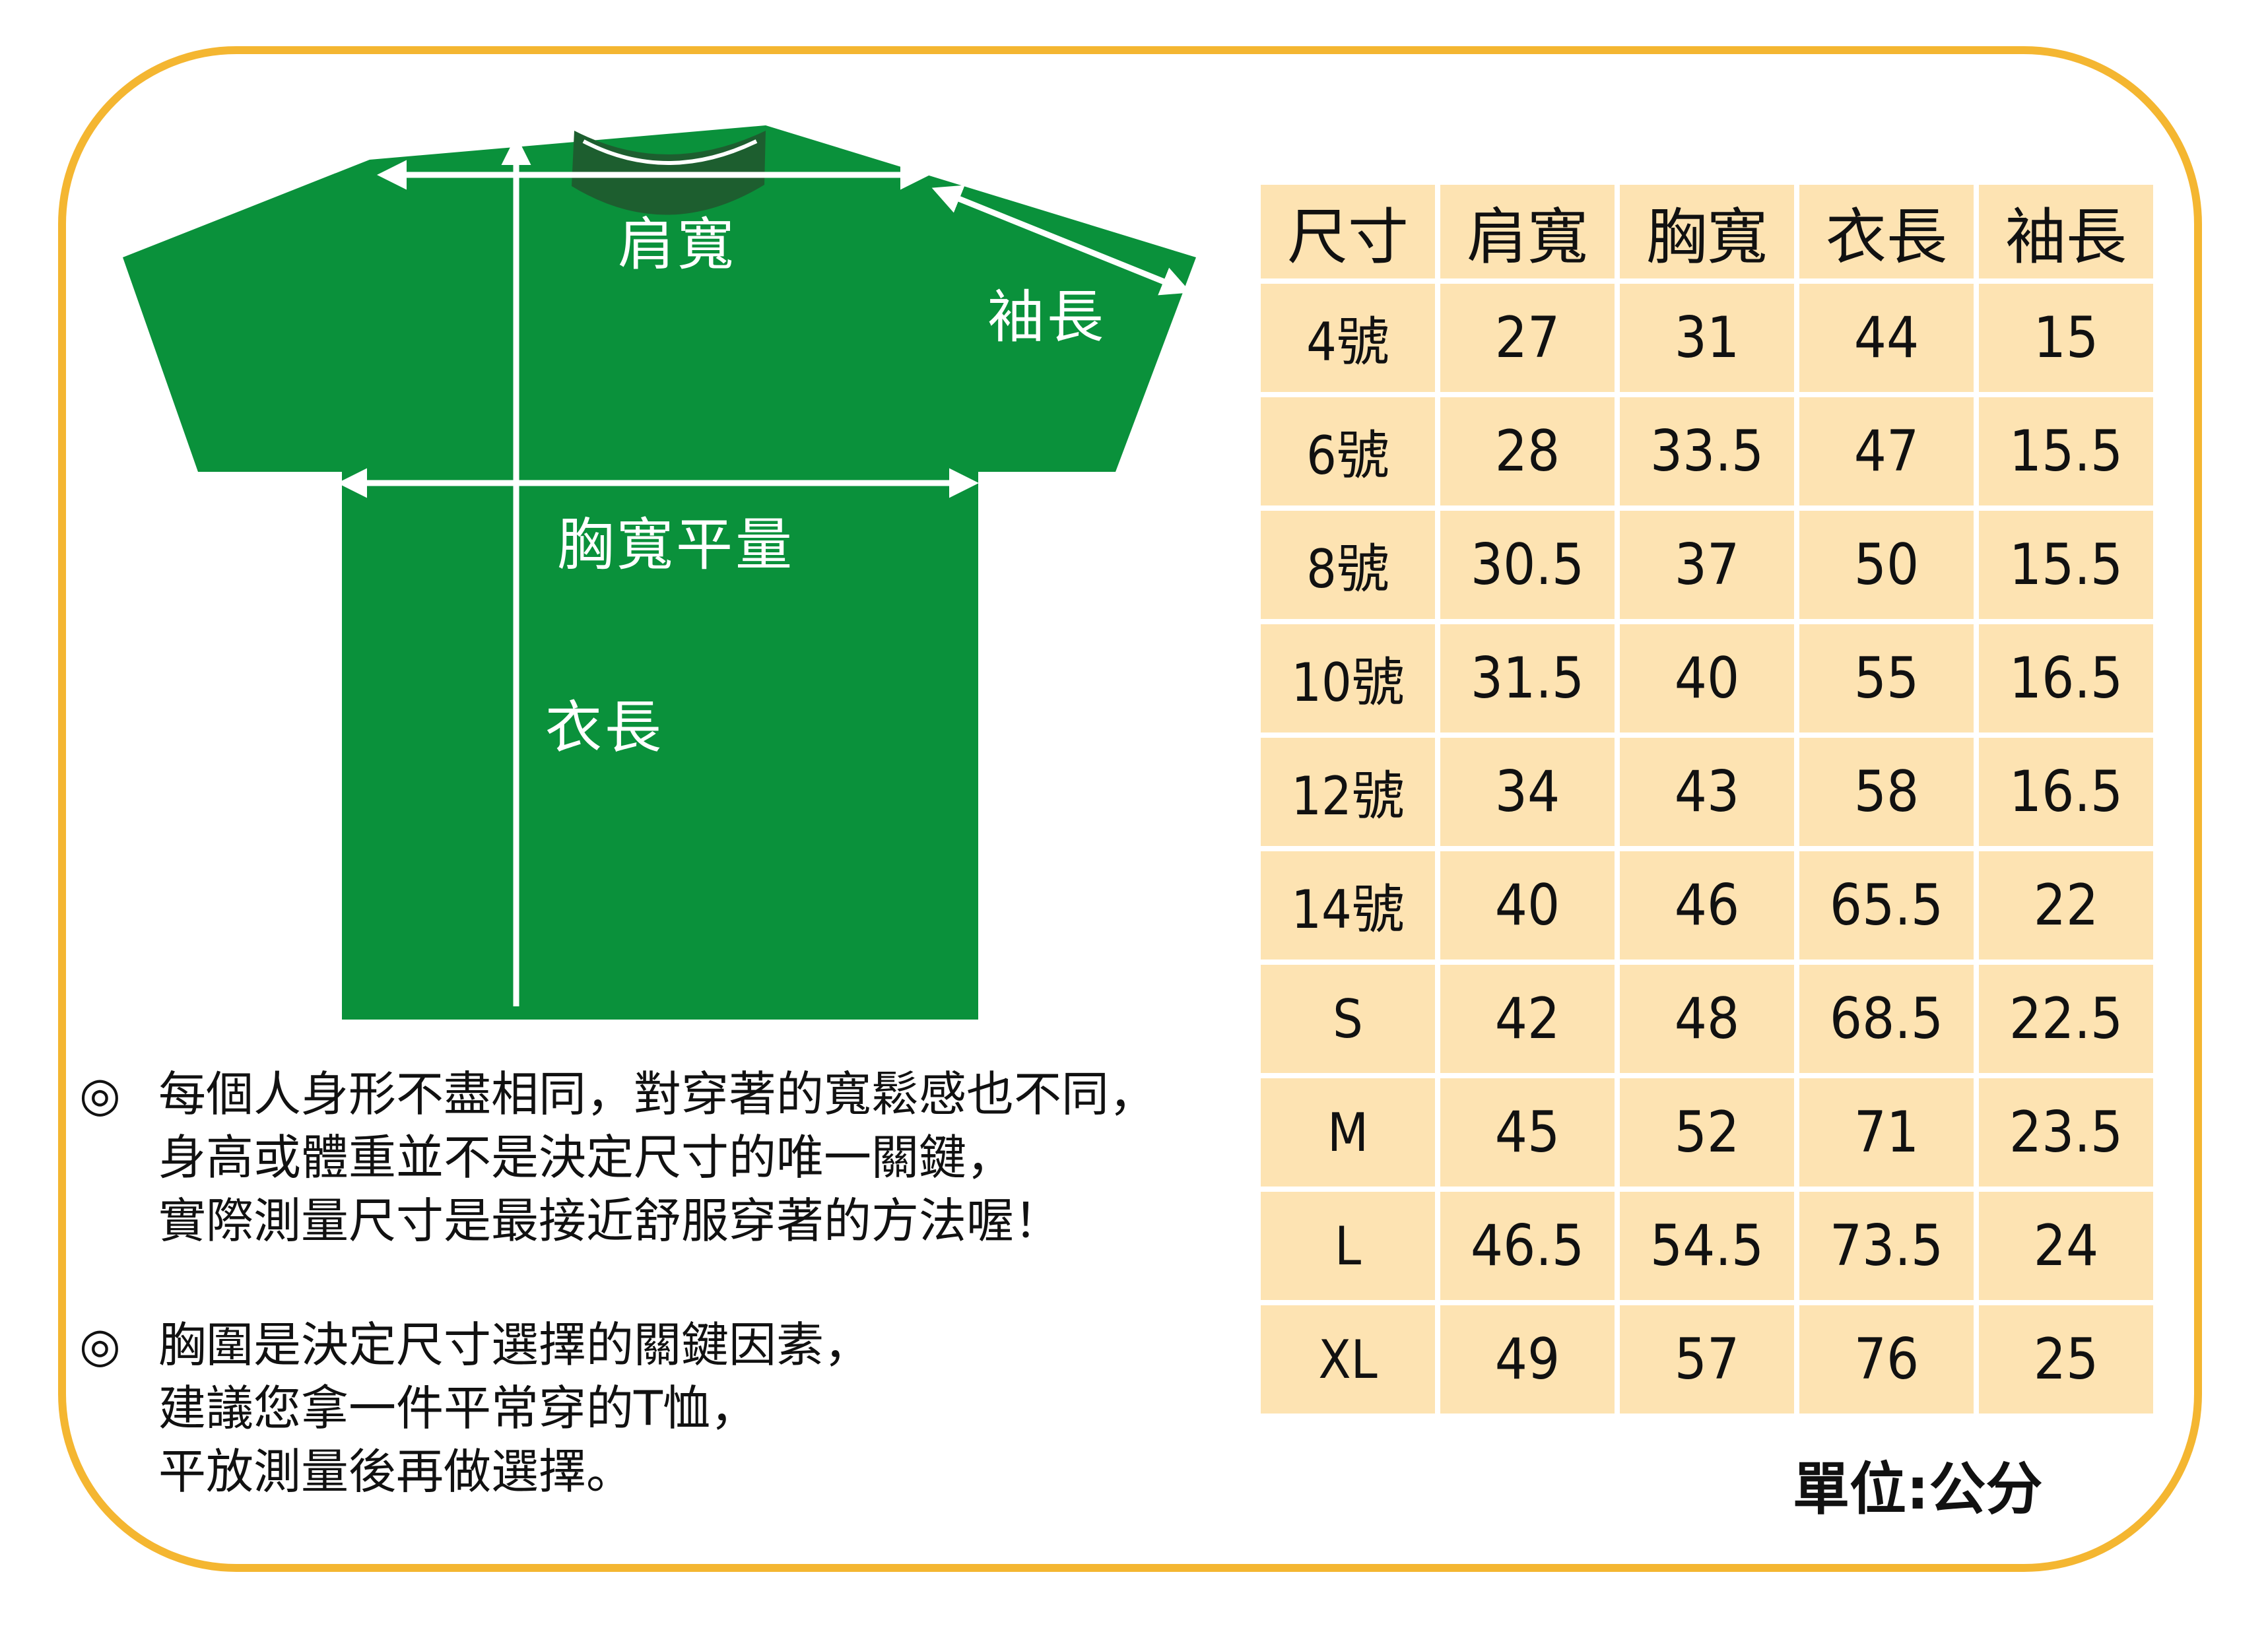 Image resolution: width=2268 pixels, height=1626 pixels. What do you see at coordinates (1886, 1359) in the screenshot?
I see `length-cell: 76` at bounding box center [1886, 1359].